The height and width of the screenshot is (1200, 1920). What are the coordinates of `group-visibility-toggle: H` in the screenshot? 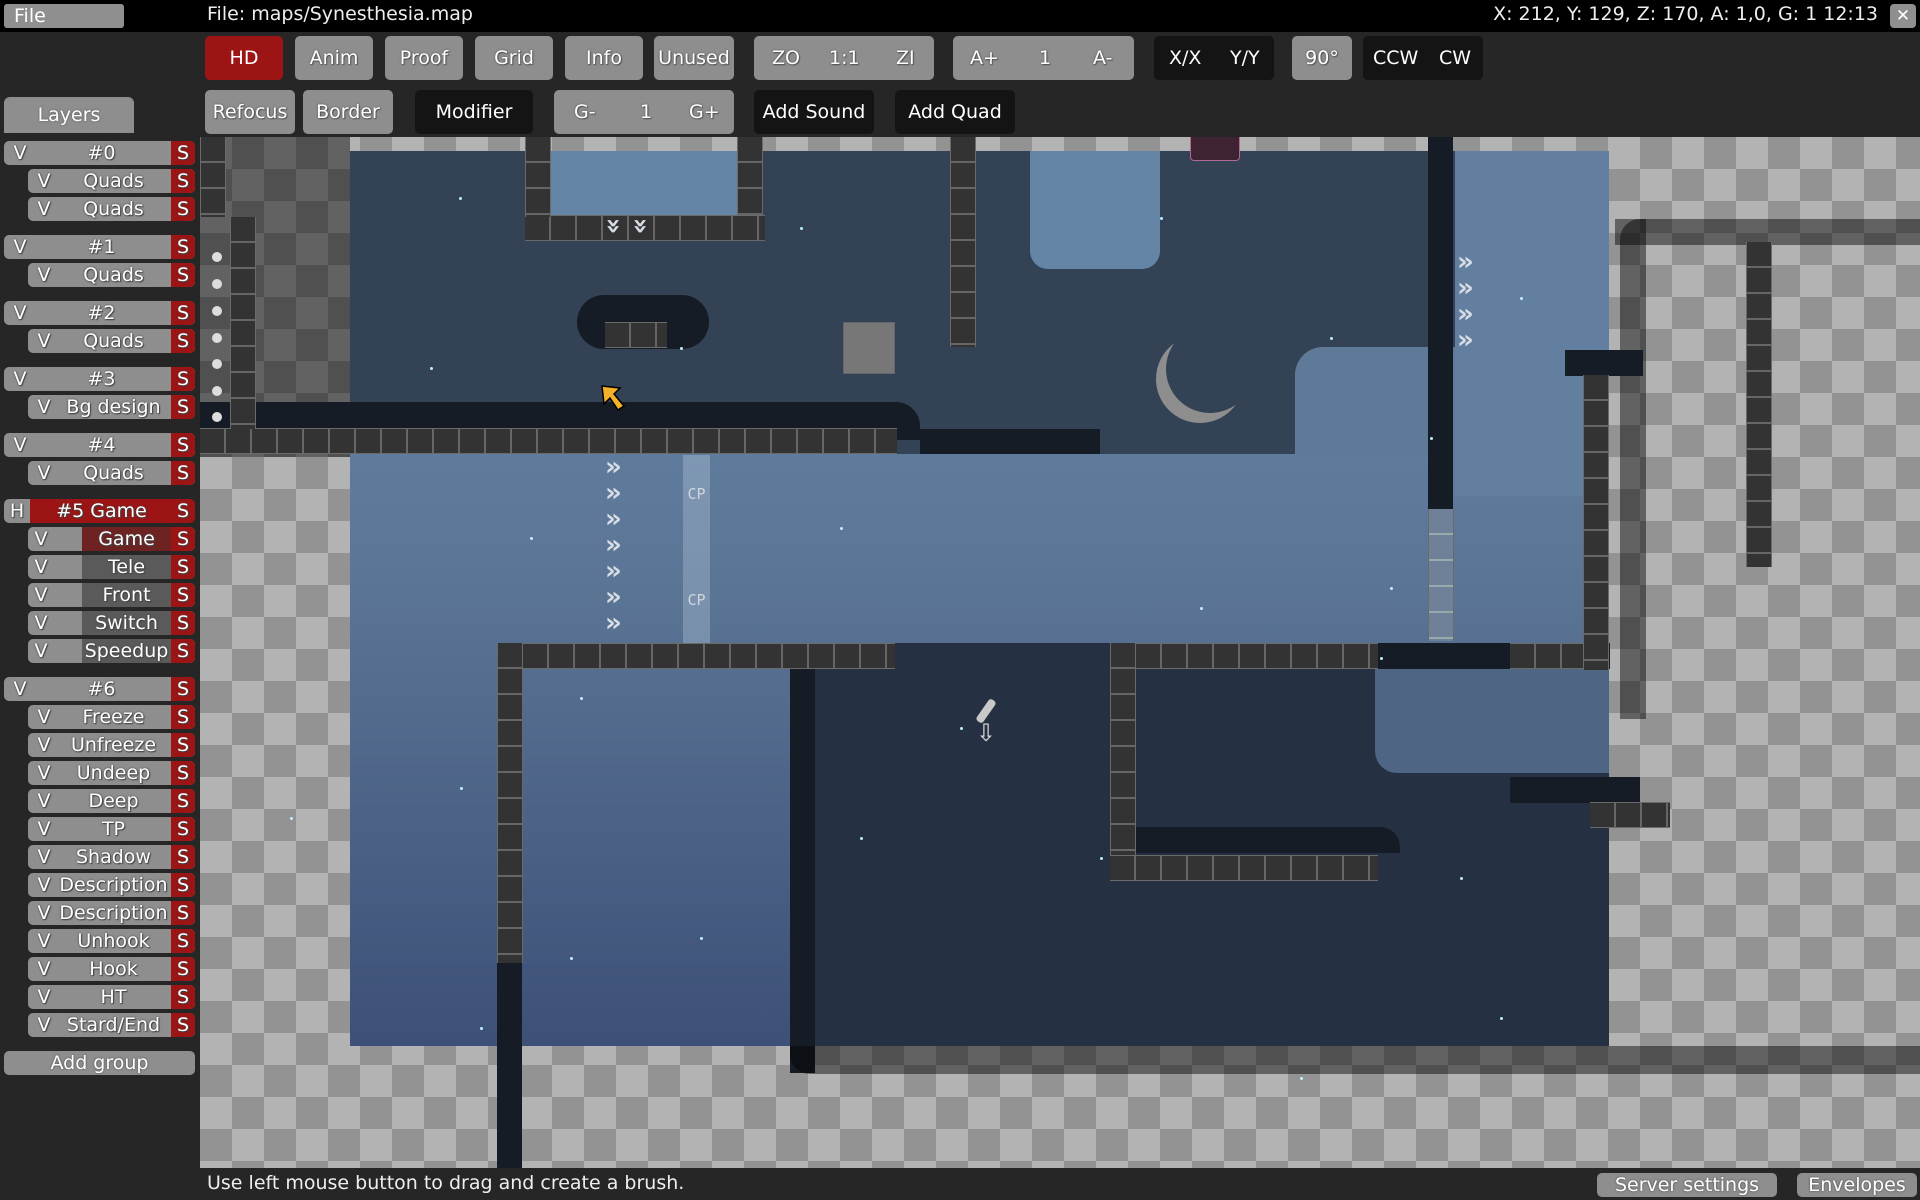 It's located at (17, 511).